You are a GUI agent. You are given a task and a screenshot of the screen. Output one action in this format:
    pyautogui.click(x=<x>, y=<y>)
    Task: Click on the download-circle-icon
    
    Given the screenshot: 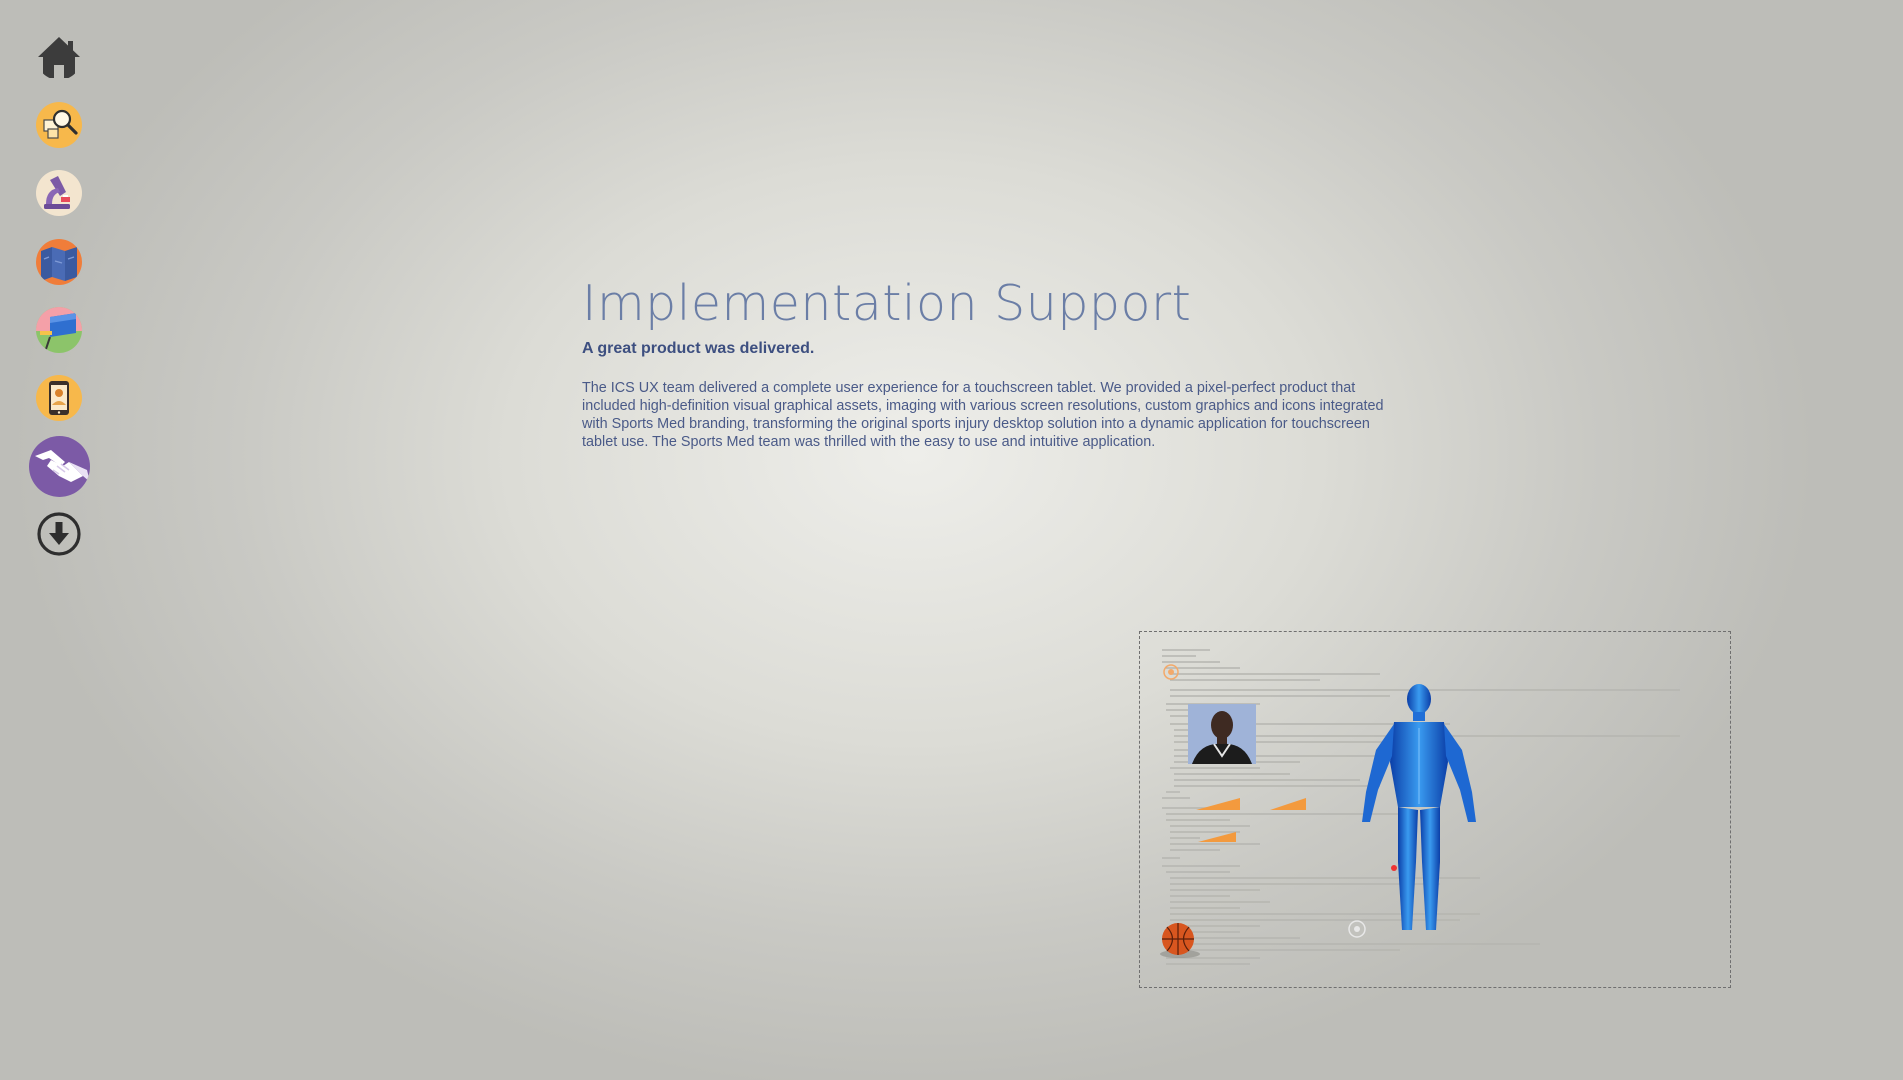 What is the action you would take?
    pyautogui.click(x=59, y=534)
    